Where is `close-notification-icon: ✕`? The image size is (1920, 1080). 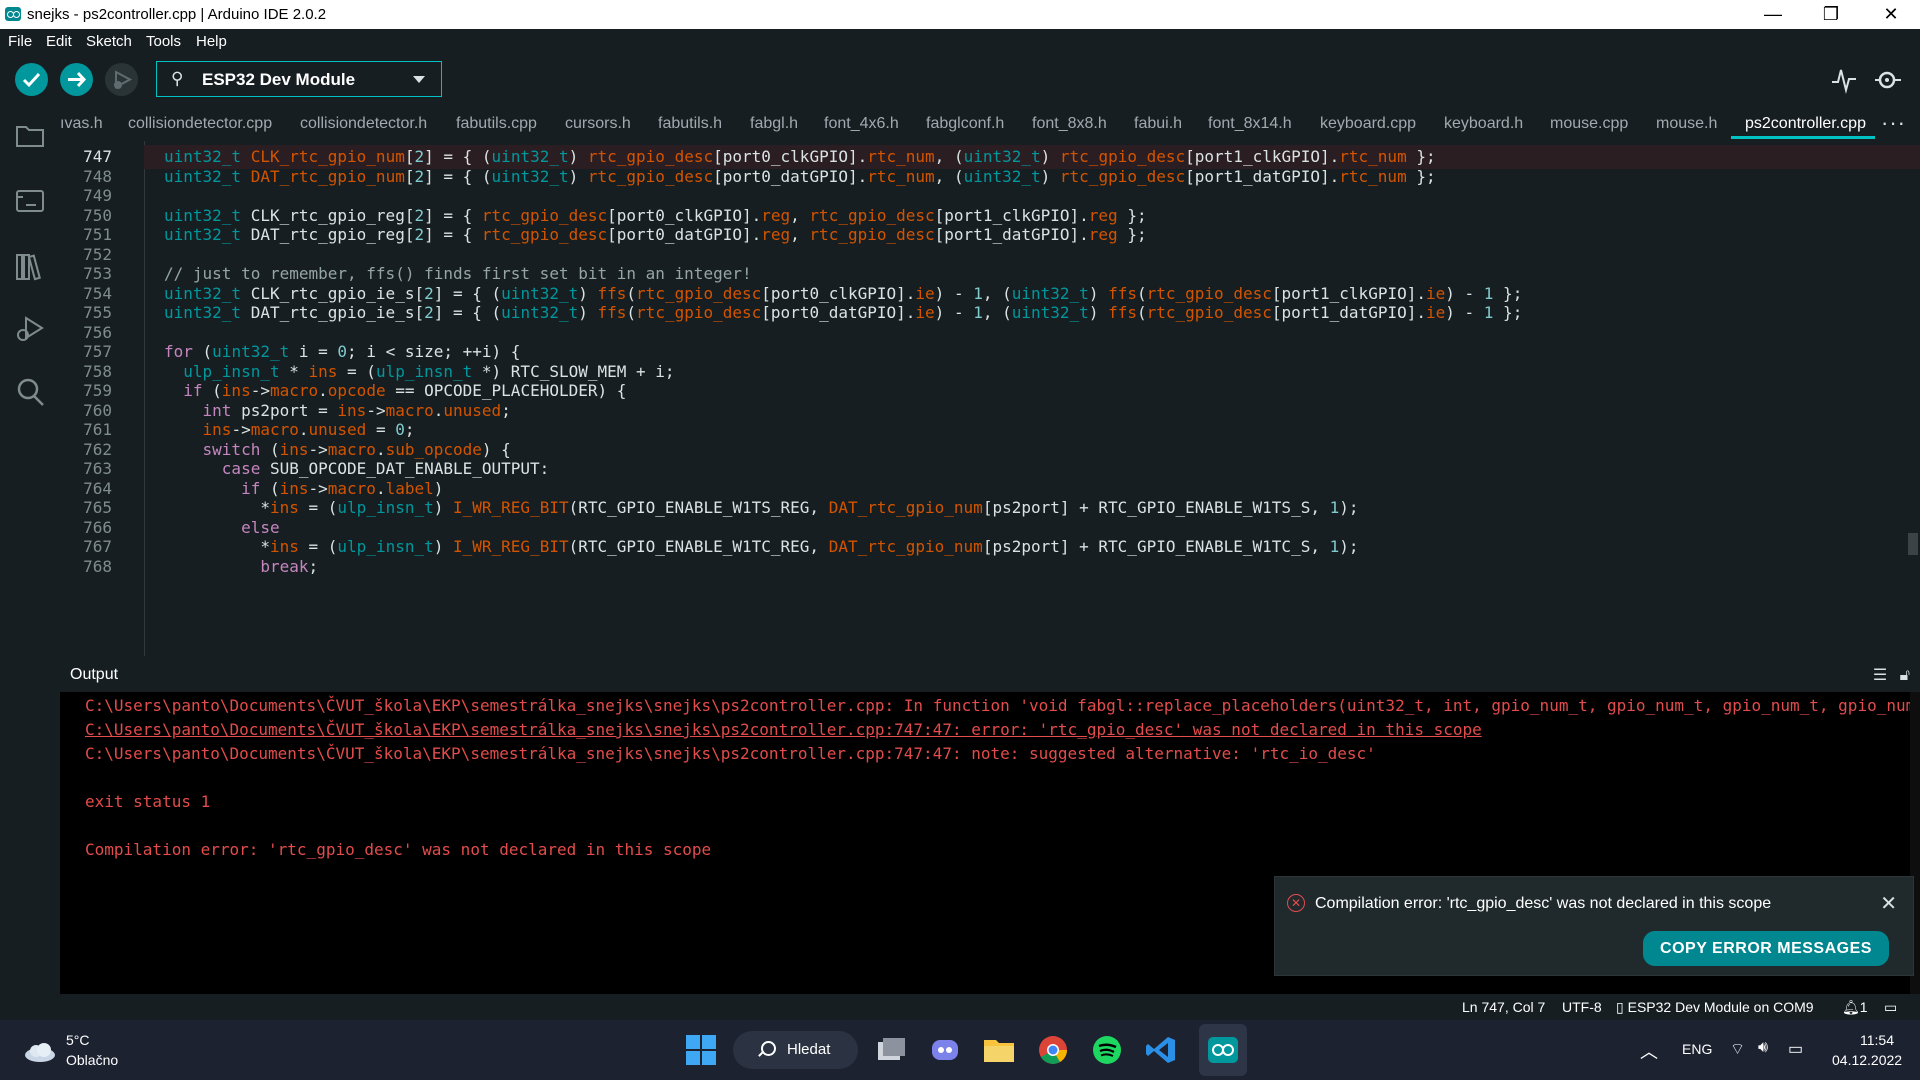
close-notification-icon: ✕ is located at coordinates (1888, 903).